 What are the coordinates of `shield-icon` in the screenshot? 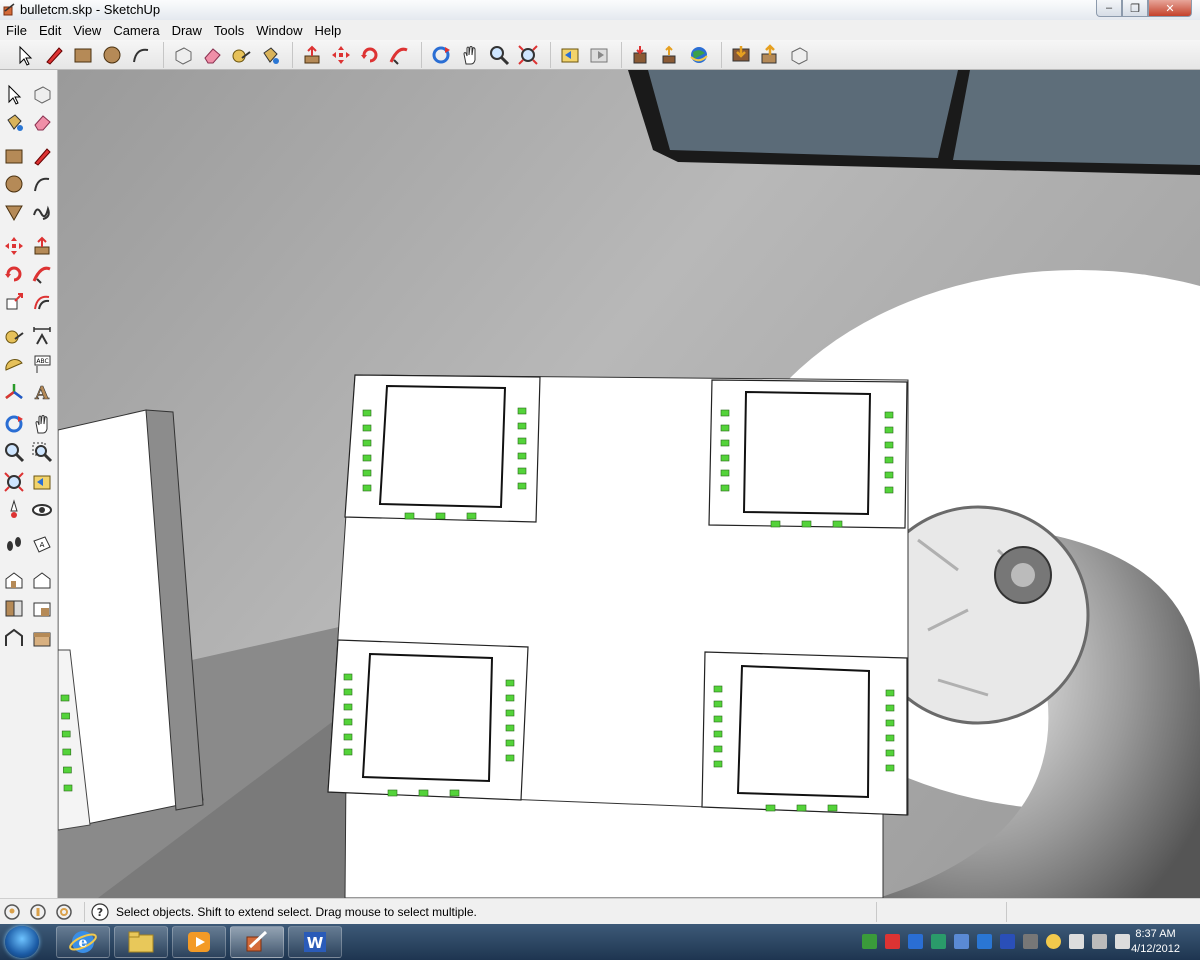 It's located at (869, 941).